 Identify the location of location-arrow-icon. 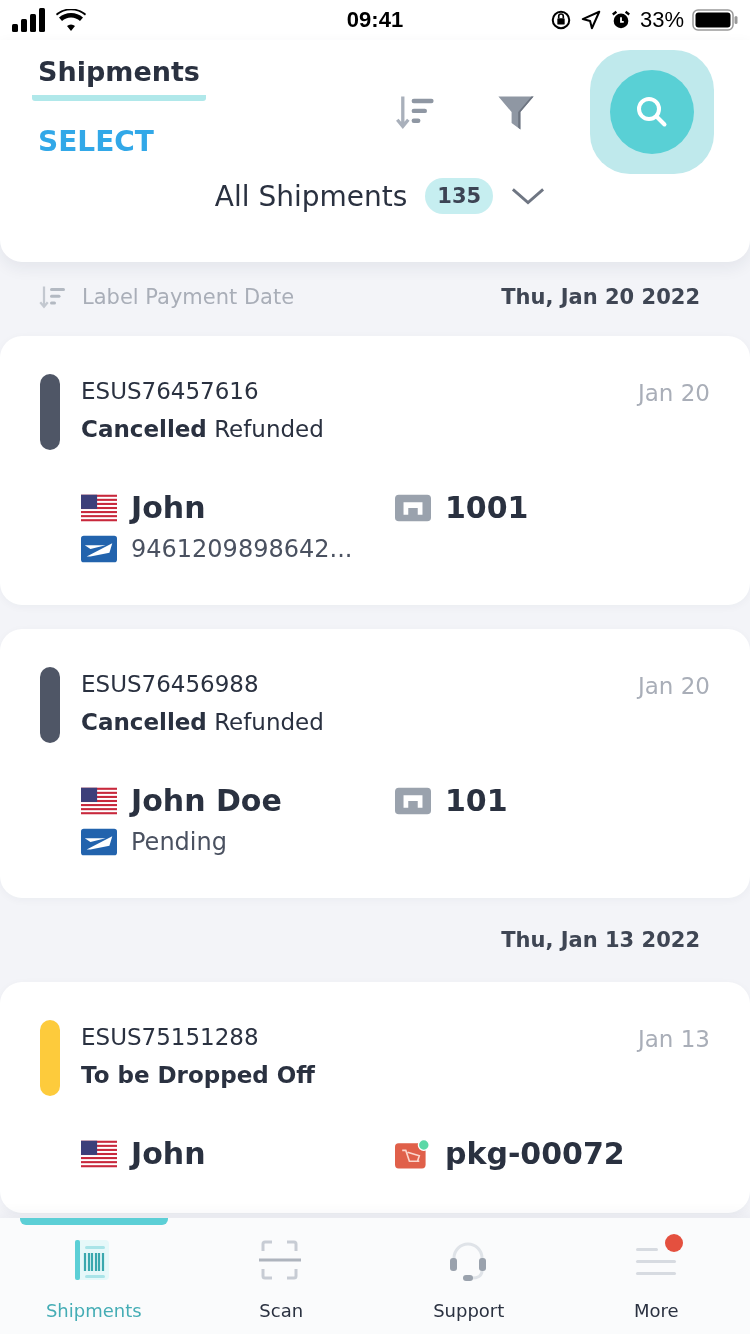
(590, 20).